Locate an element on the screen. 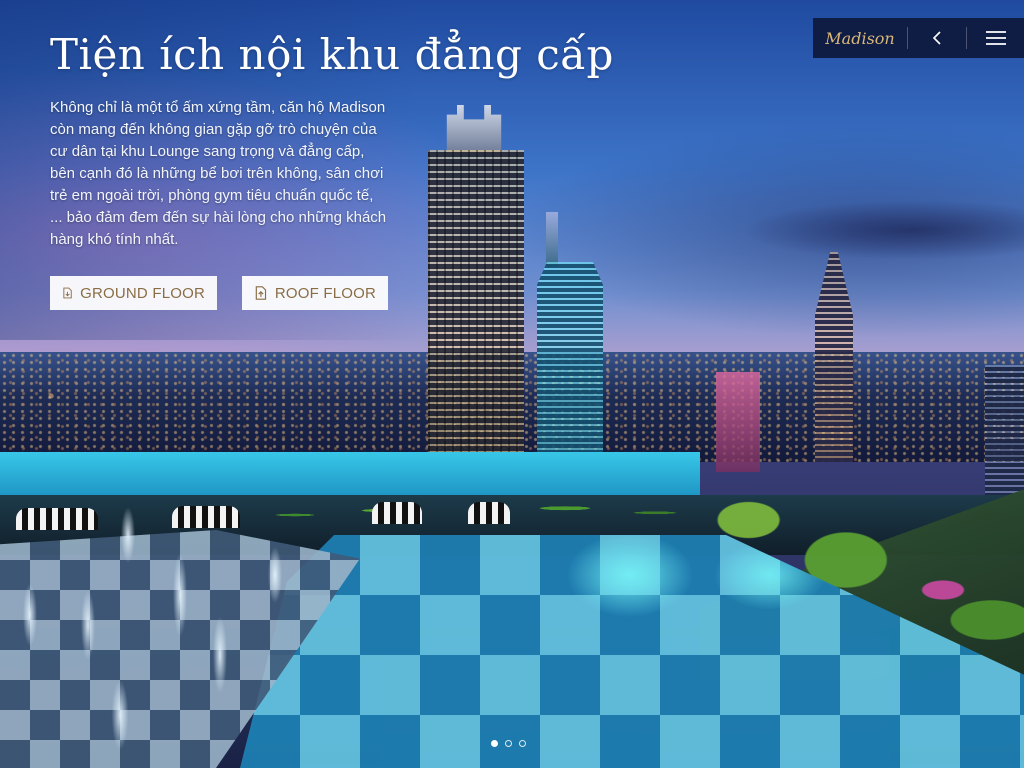  chevron-left-icon is located at coordinates (936, 38).